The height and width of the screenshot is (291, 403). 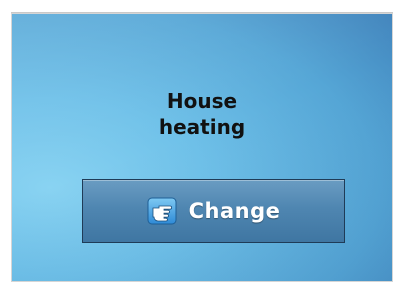 I want to click on title-line-2: heating, so click(x=202, y=127).